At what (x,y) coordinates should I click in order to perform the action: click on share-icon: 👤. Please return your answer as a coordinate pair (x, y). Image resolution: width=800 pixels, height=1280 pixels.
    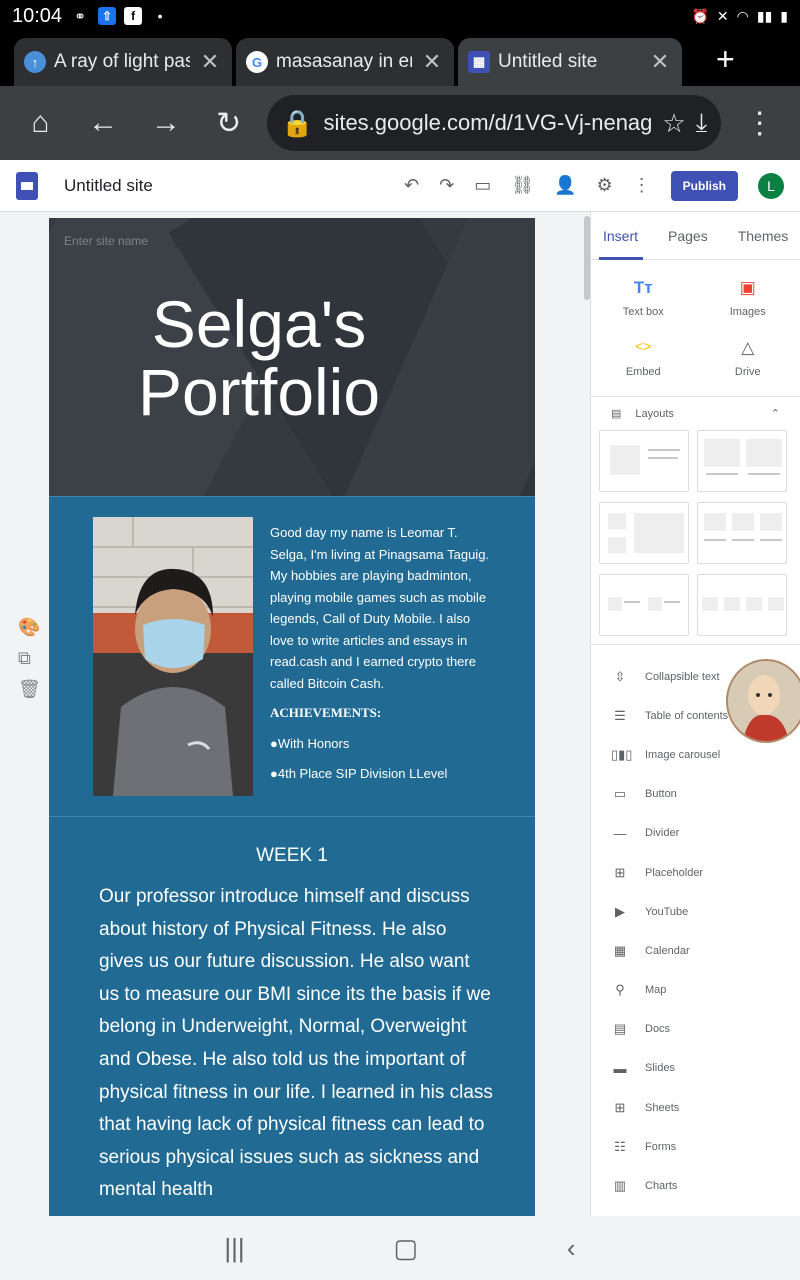
    Looking at the image, I should click on (565, 185).